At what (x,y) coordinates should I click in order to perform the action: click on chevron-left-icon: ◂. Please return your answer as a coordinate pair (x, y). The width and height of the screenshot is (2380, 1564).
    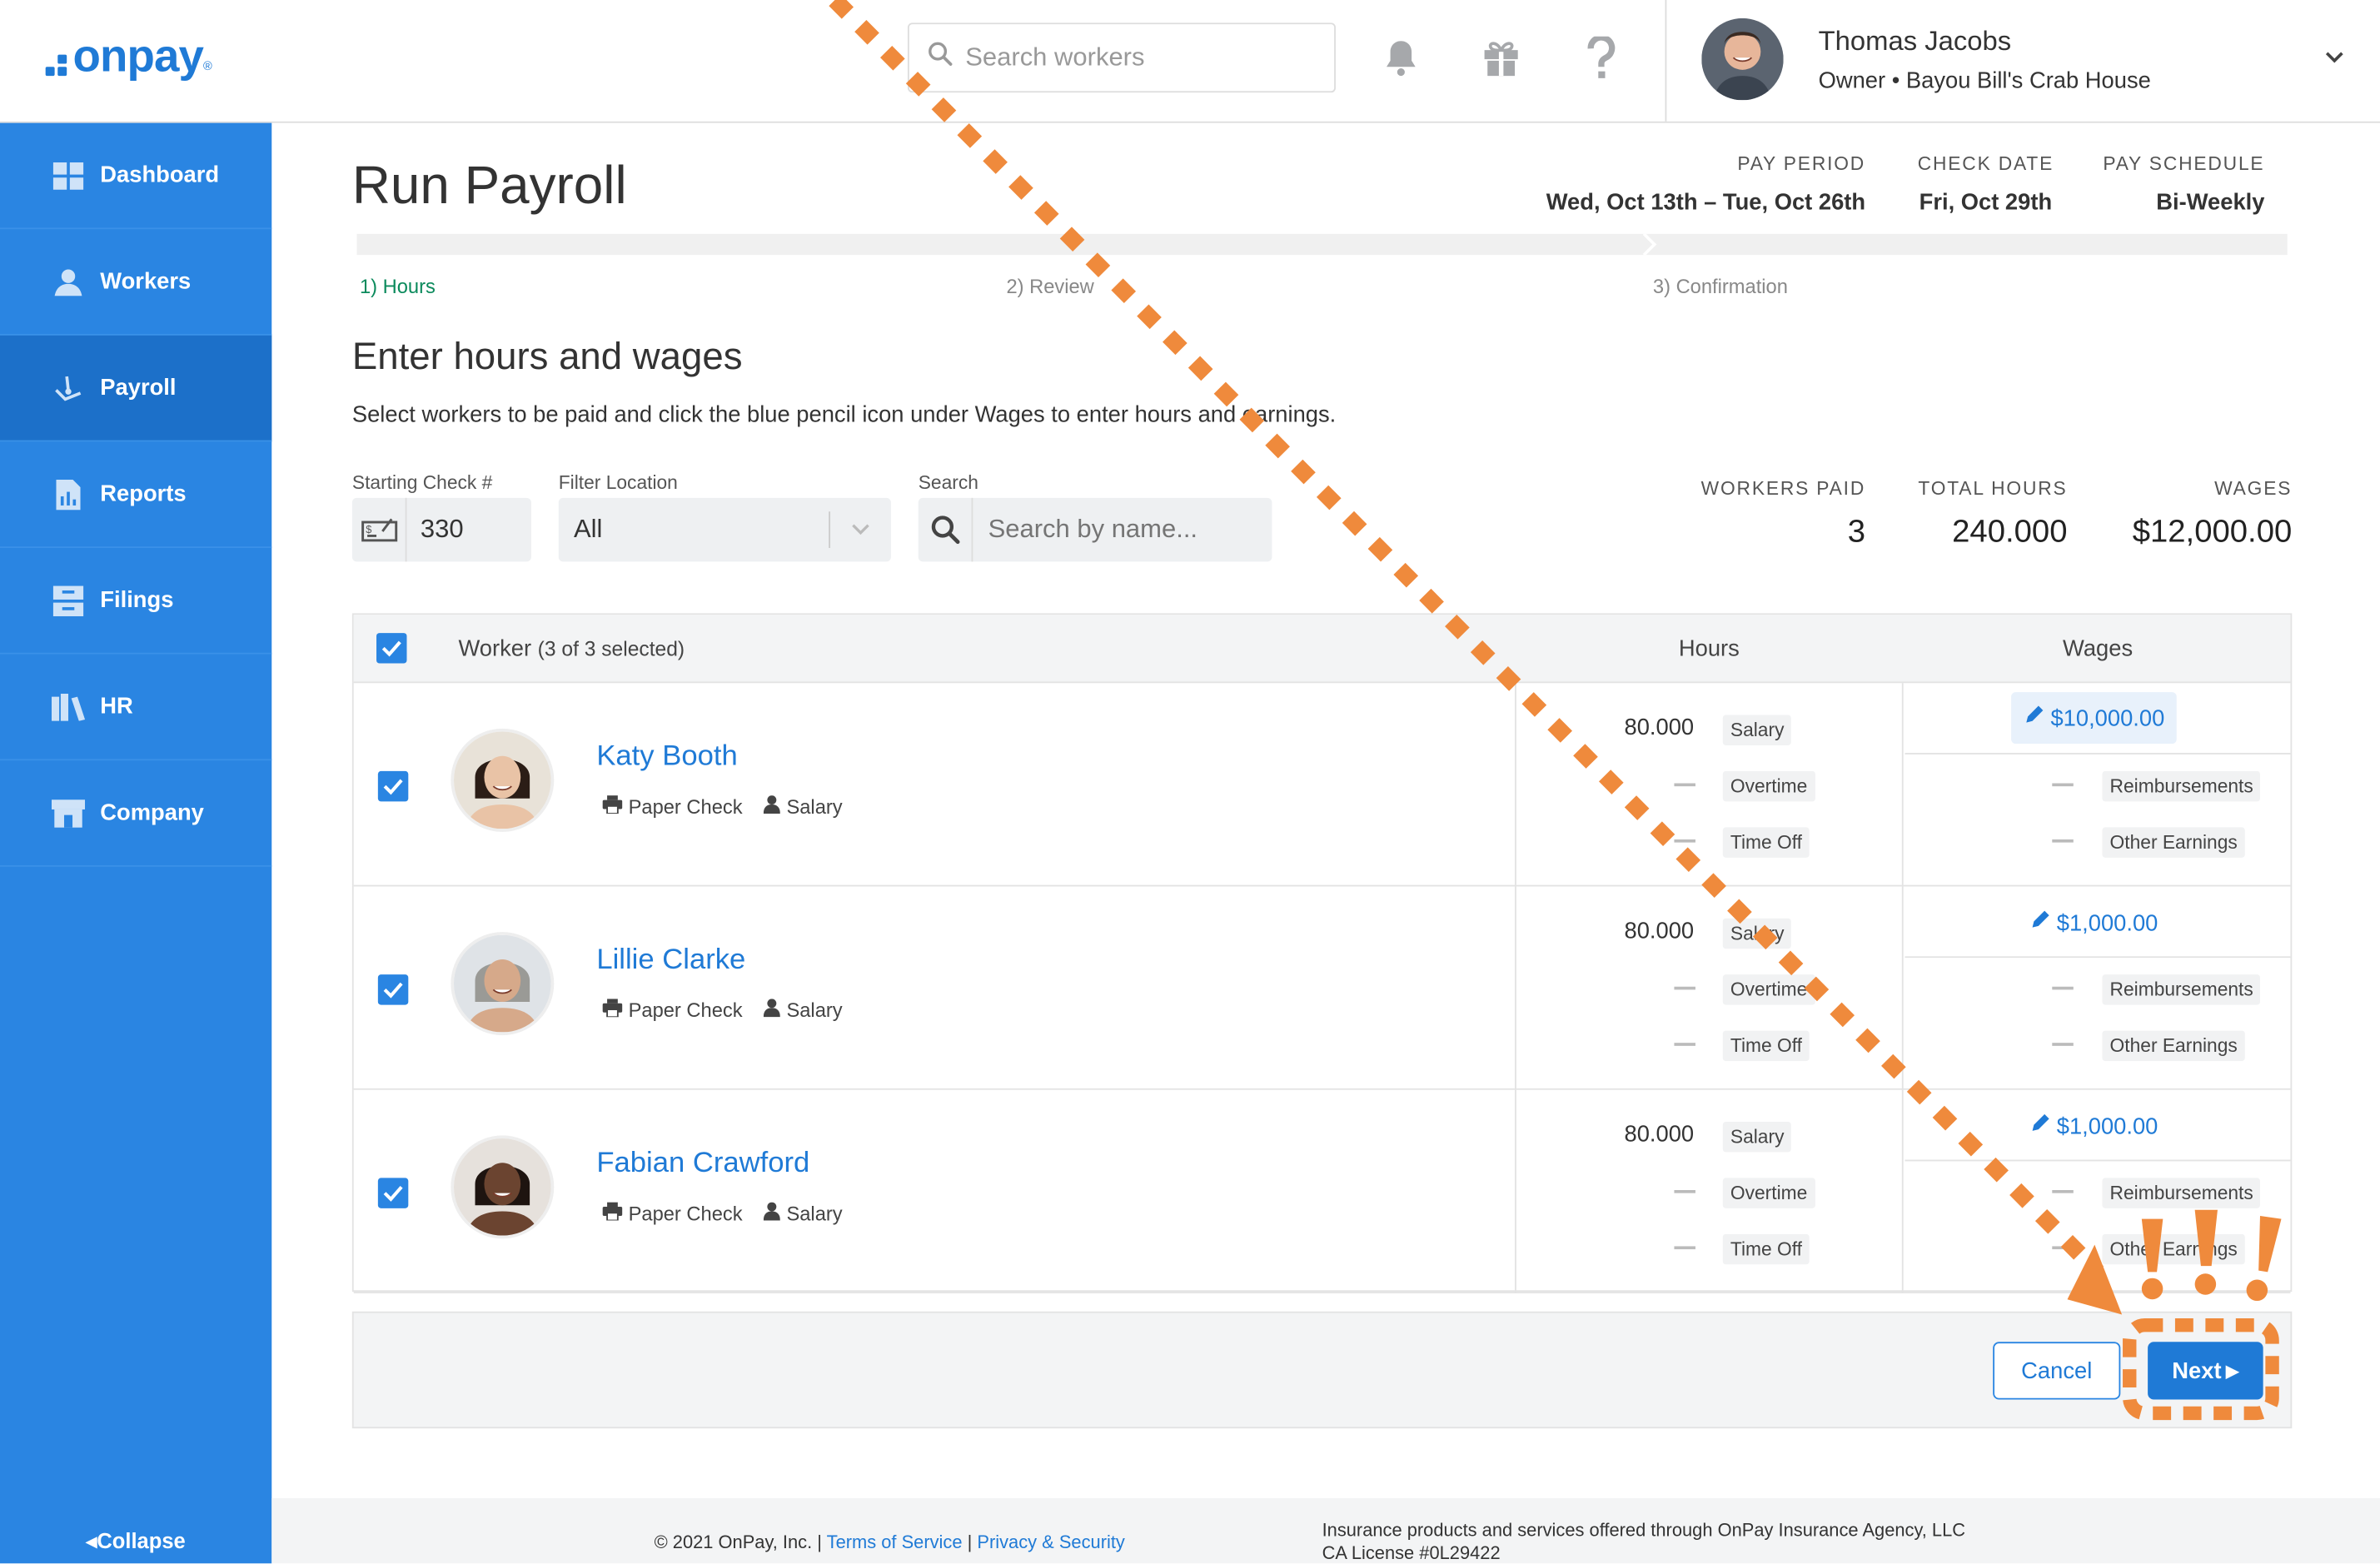
    Looking at the image, I should click on (91, 1540).